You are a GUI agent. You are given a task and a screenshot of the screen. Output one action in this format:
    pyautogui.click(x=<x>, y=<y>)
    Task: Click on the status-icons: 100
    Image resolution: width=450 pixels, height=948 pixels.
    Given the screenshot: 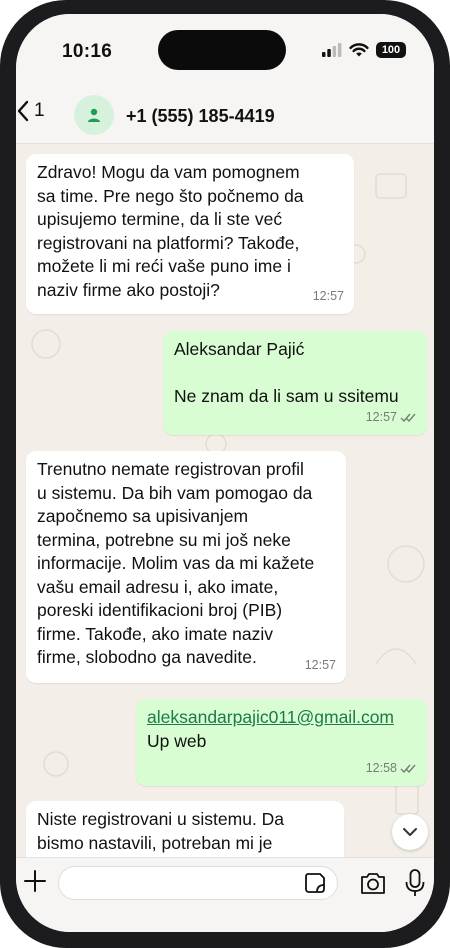 What is the action you would take?
    pyautogui.click(x=364, y=50)
    